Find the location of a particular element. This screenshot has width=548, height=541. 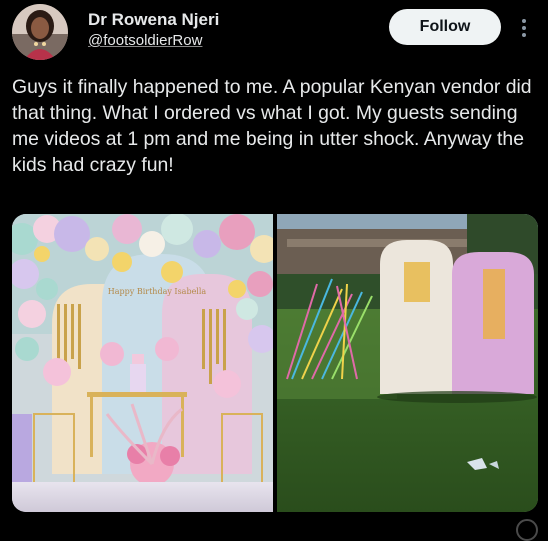

author-info: Dr Rowena Njeri @footsoldierRow is located at coordinates (153, 30).